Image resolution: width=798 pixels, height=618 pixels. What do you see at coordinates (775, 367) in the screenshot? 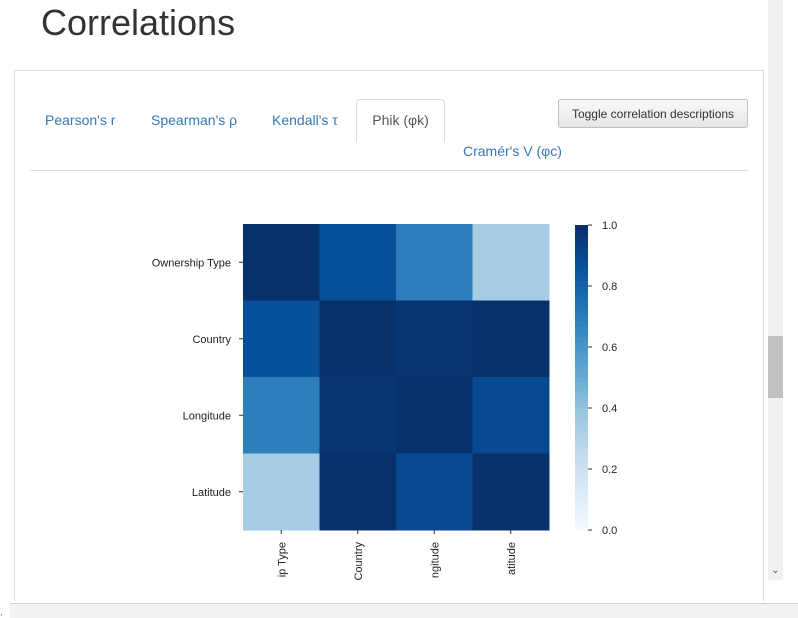
I see `scrollbar-thumb` at bounding box center [775, 367].